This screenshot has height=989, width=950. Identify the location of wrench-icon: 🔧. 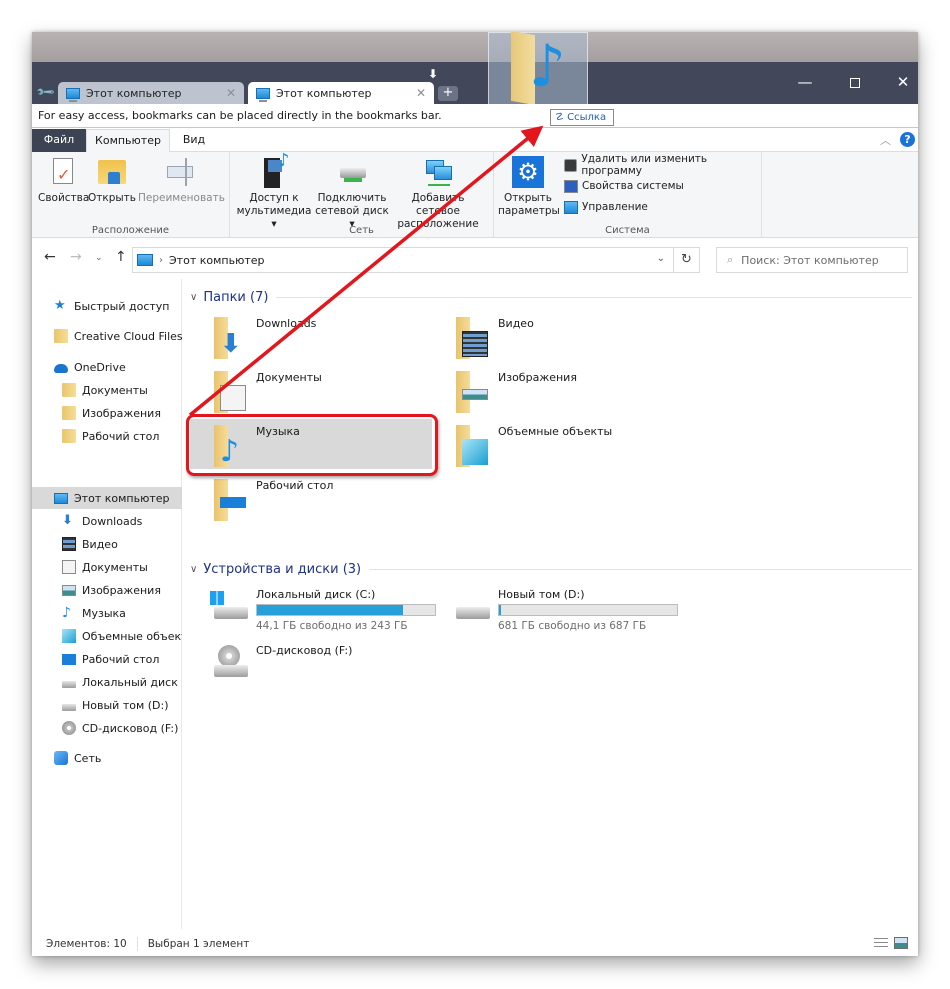
(45, 92).